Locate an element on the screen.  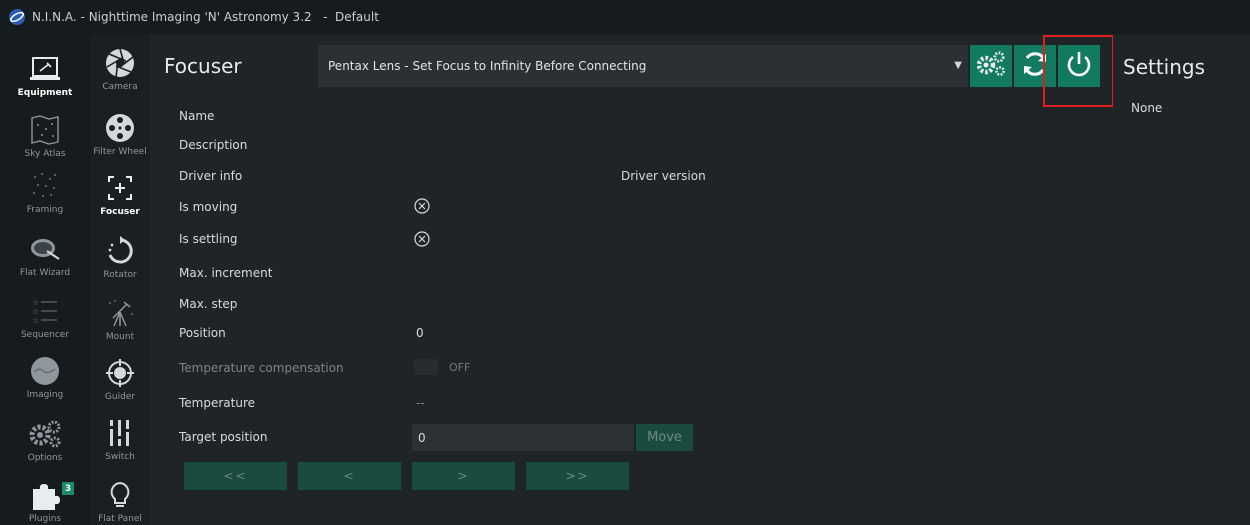
mount-icon is located at coordinates (120, 313).